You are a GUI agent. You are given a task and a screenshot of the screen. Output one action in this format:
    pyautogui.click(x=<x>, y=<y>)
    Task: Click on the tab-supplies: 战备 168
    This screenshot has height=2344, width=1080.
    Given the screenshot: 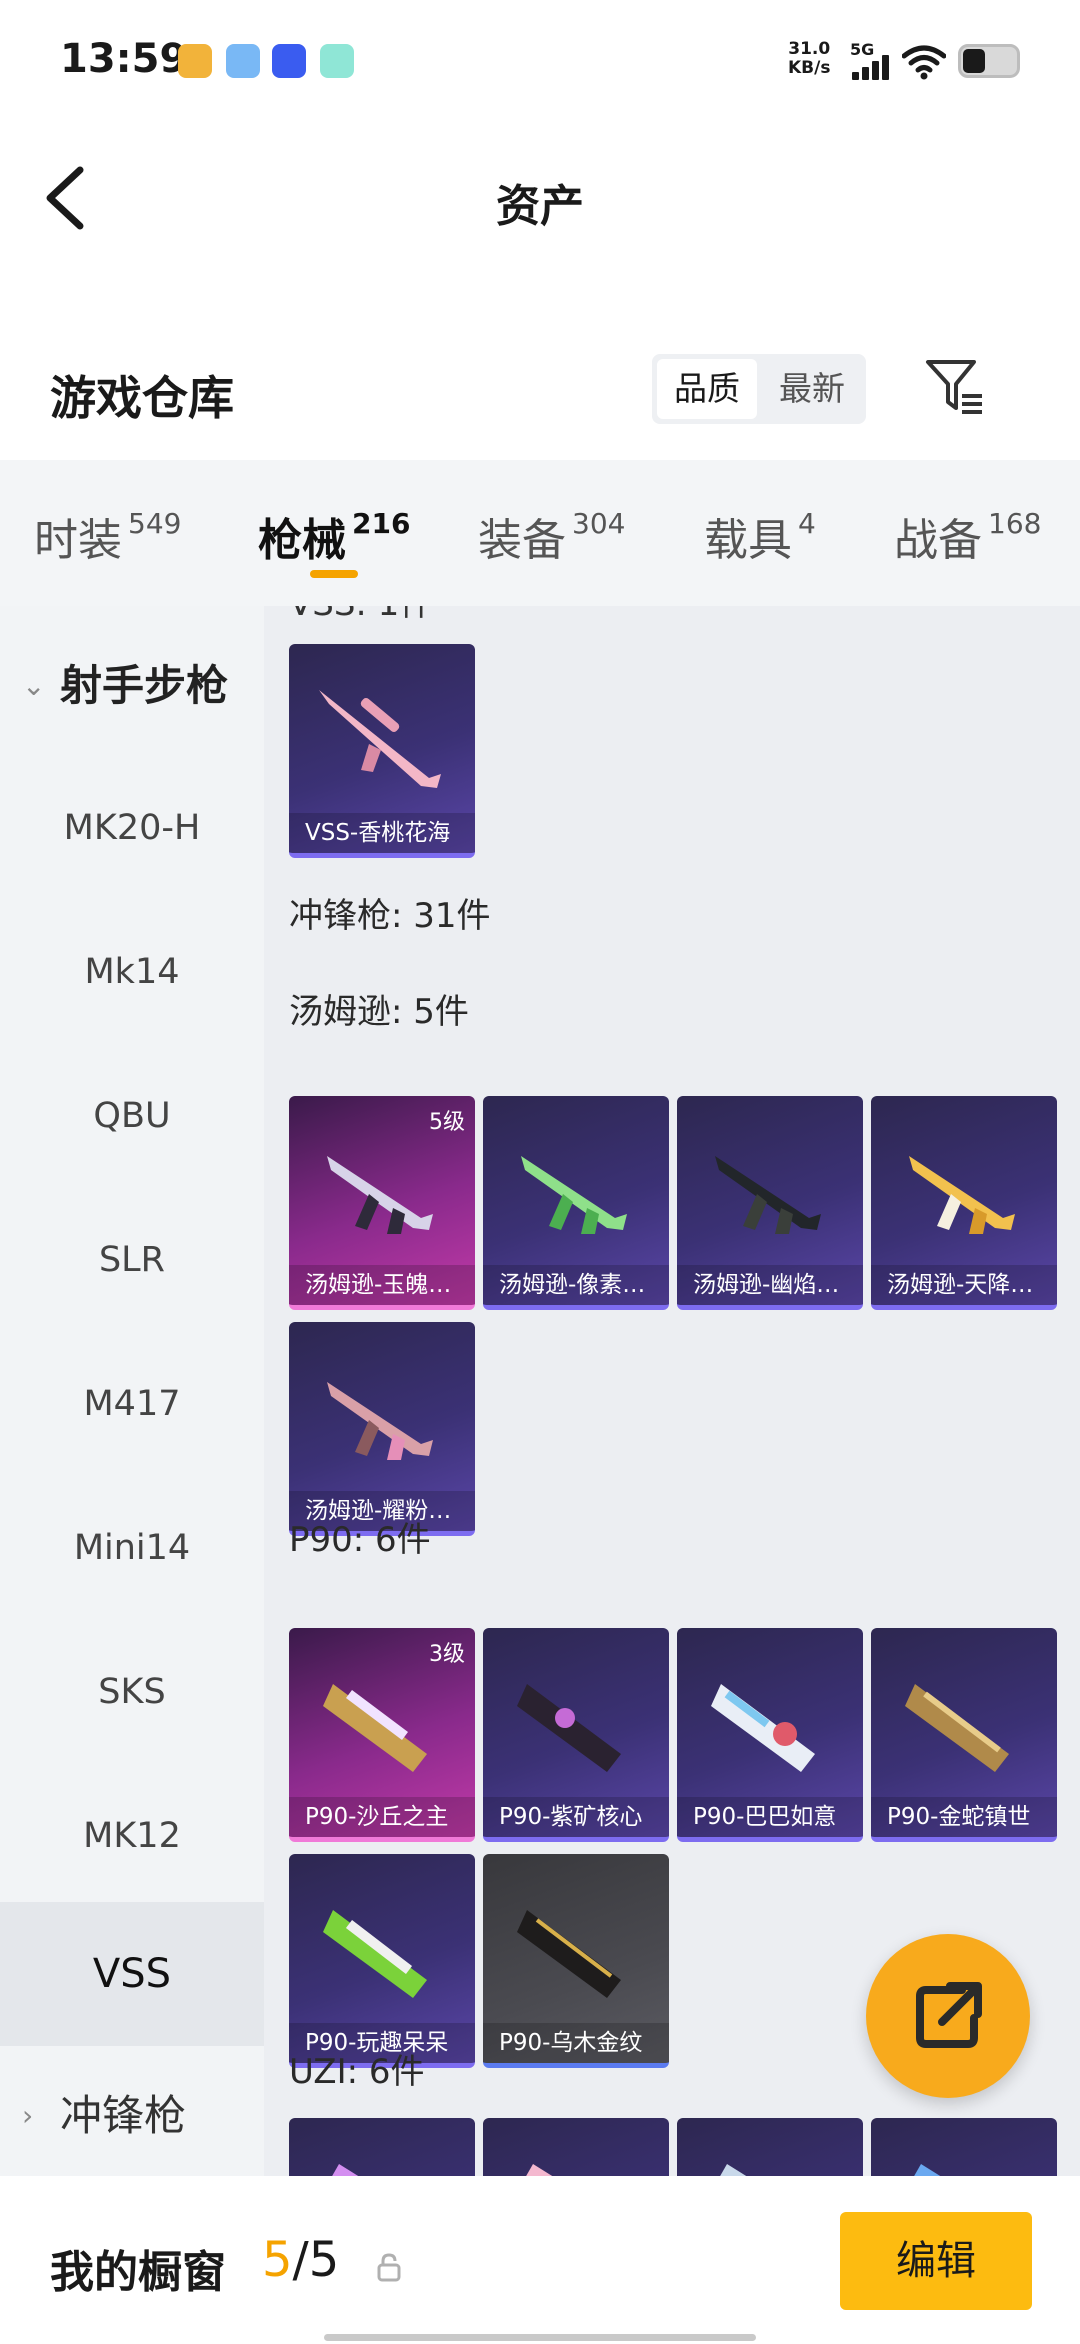 What is the action you would take?
    pyautogui.click(x=967, y=536)
    